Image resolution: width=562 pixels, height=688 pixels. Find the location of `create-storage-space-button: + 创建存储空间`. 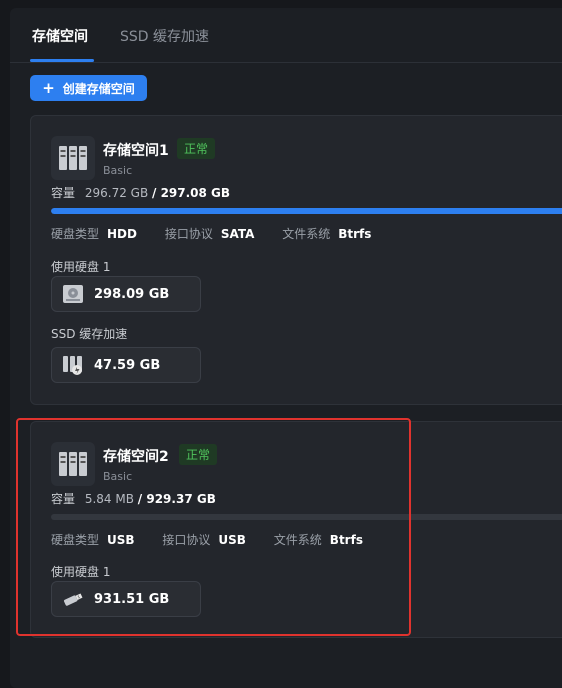

create-storage-space-button: + 创建存储空间 is located at coordinates (88, 88).